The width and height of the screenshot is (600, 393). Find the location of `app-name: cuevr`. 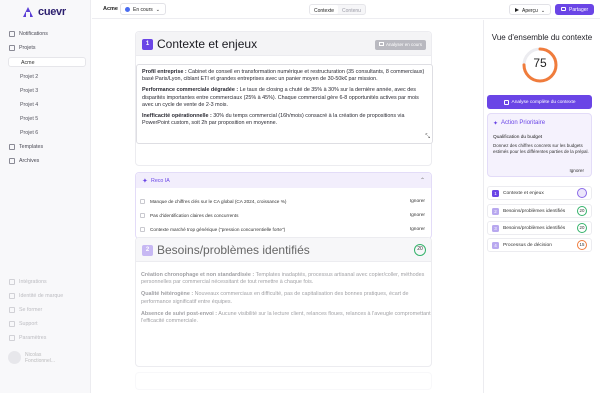

app-name: cuevr is located at coordinates (52, 12).